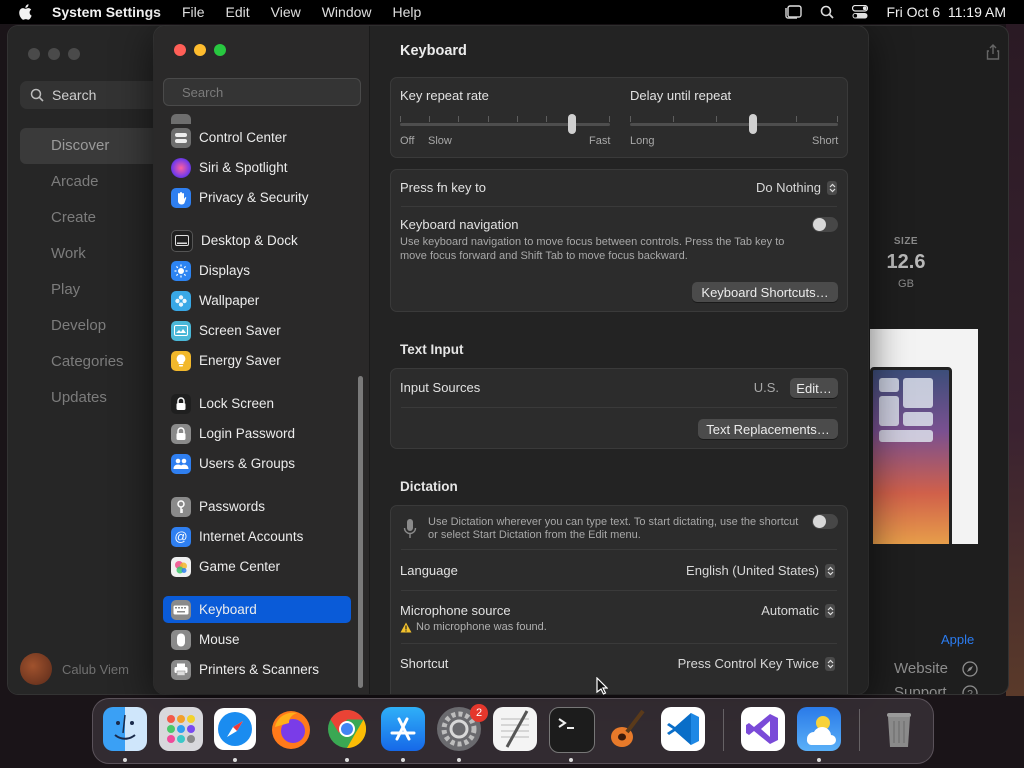 The image size is (1024, 768). What do you see at coordinates (193, 12) in the screenshot?
I see `menu-file: File` at bounding box center [193, 12].